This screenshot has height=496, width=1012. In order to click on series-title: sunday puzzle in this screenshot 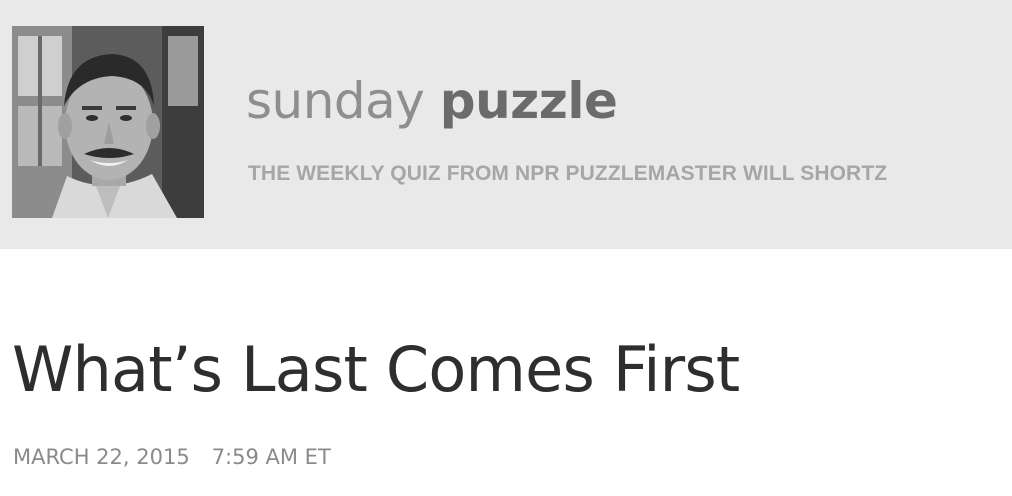, I will do `click(432, 101)`.